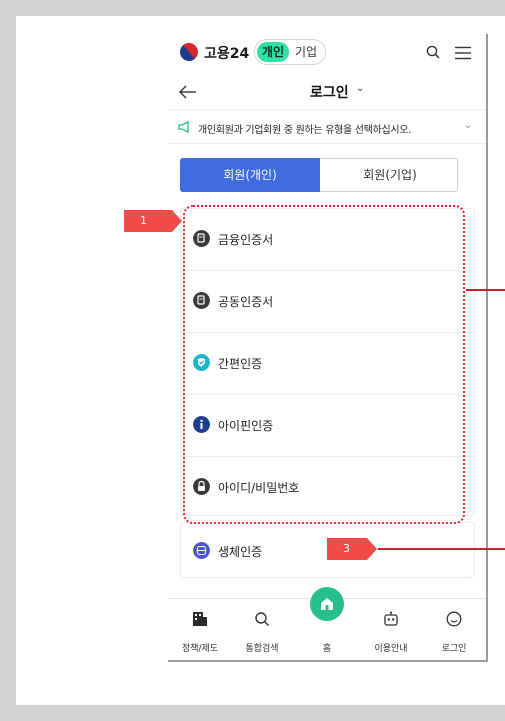  Describe the element at coordinates (327, 54) in the screenshot. I see `top-bar: 고용24 개인 기업` at that location.